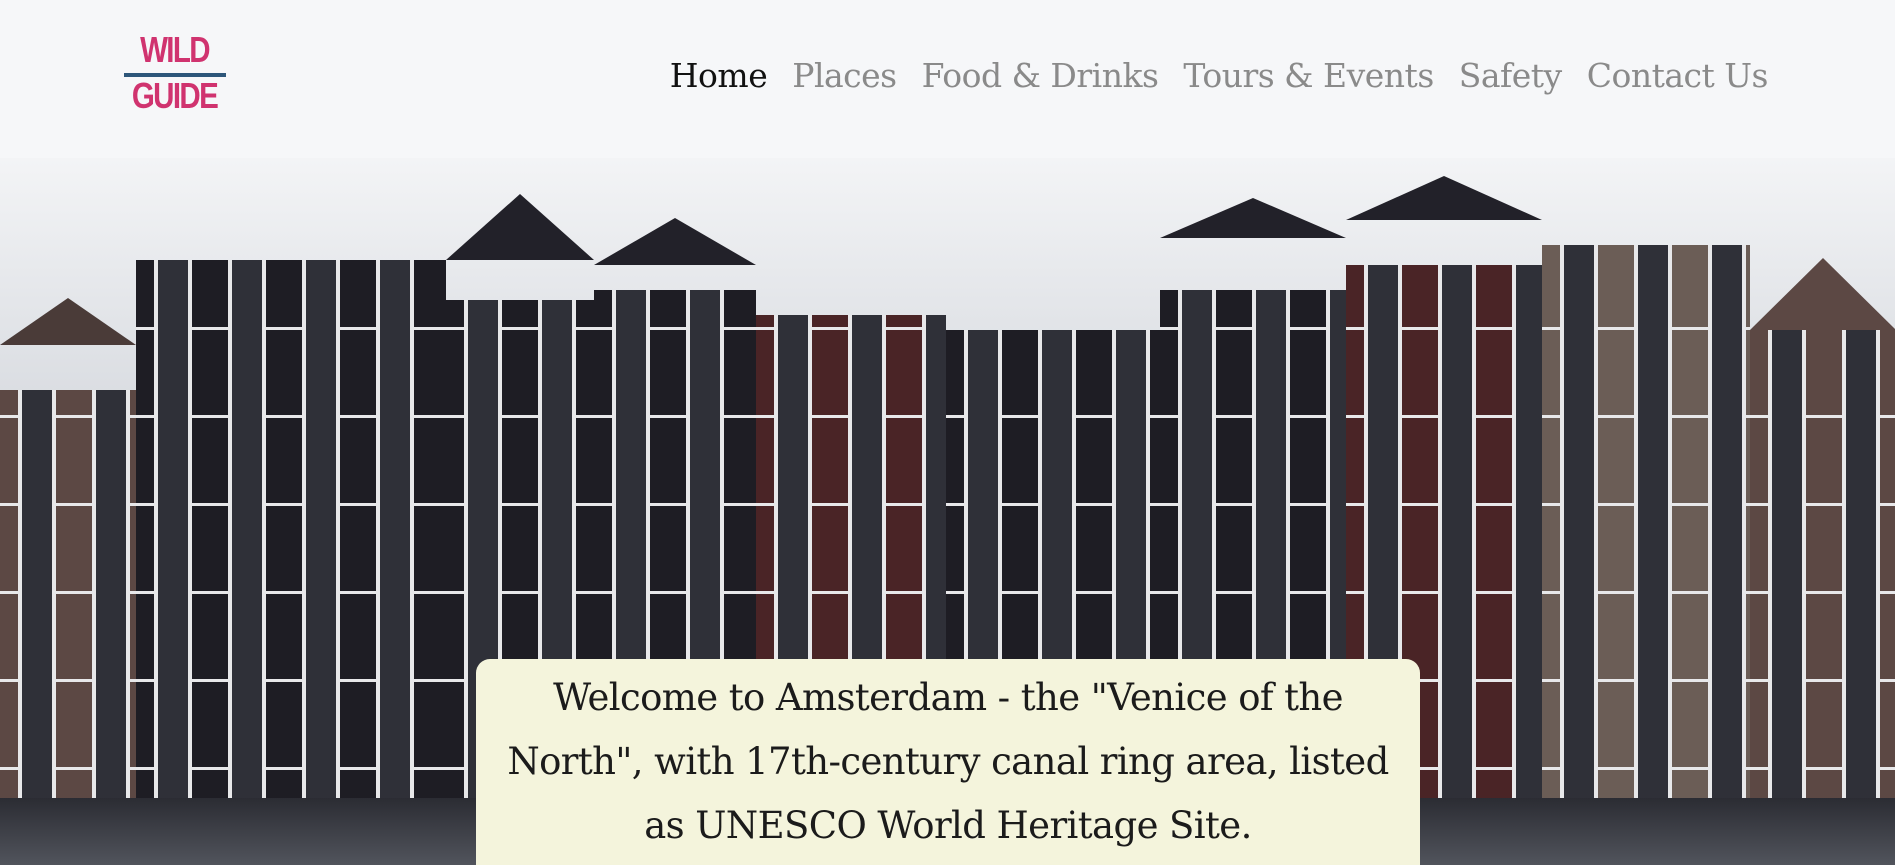 This screenshot has height=865, width=1895. What do you see at coordinates (175, 49) in the screenshot?
I see `logo-word-top: WILD` at bounding box center [175, 49].